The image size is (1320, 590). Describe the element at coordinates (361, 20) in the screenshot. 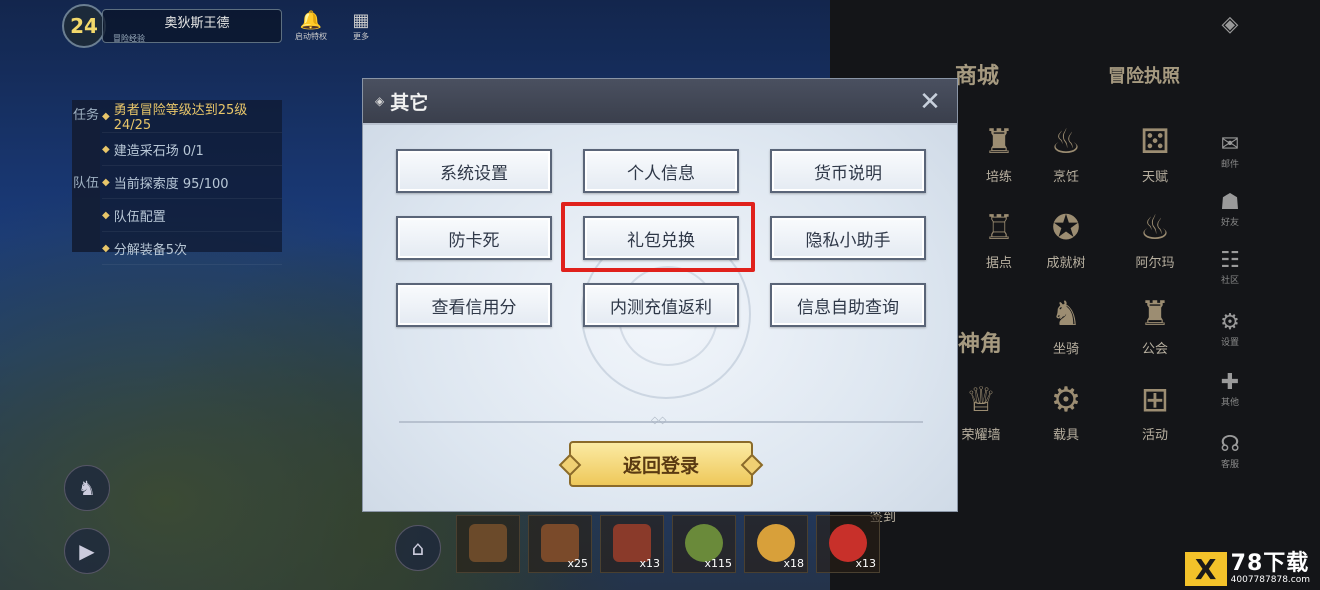

I see `grid-icon: ▦` at that location.